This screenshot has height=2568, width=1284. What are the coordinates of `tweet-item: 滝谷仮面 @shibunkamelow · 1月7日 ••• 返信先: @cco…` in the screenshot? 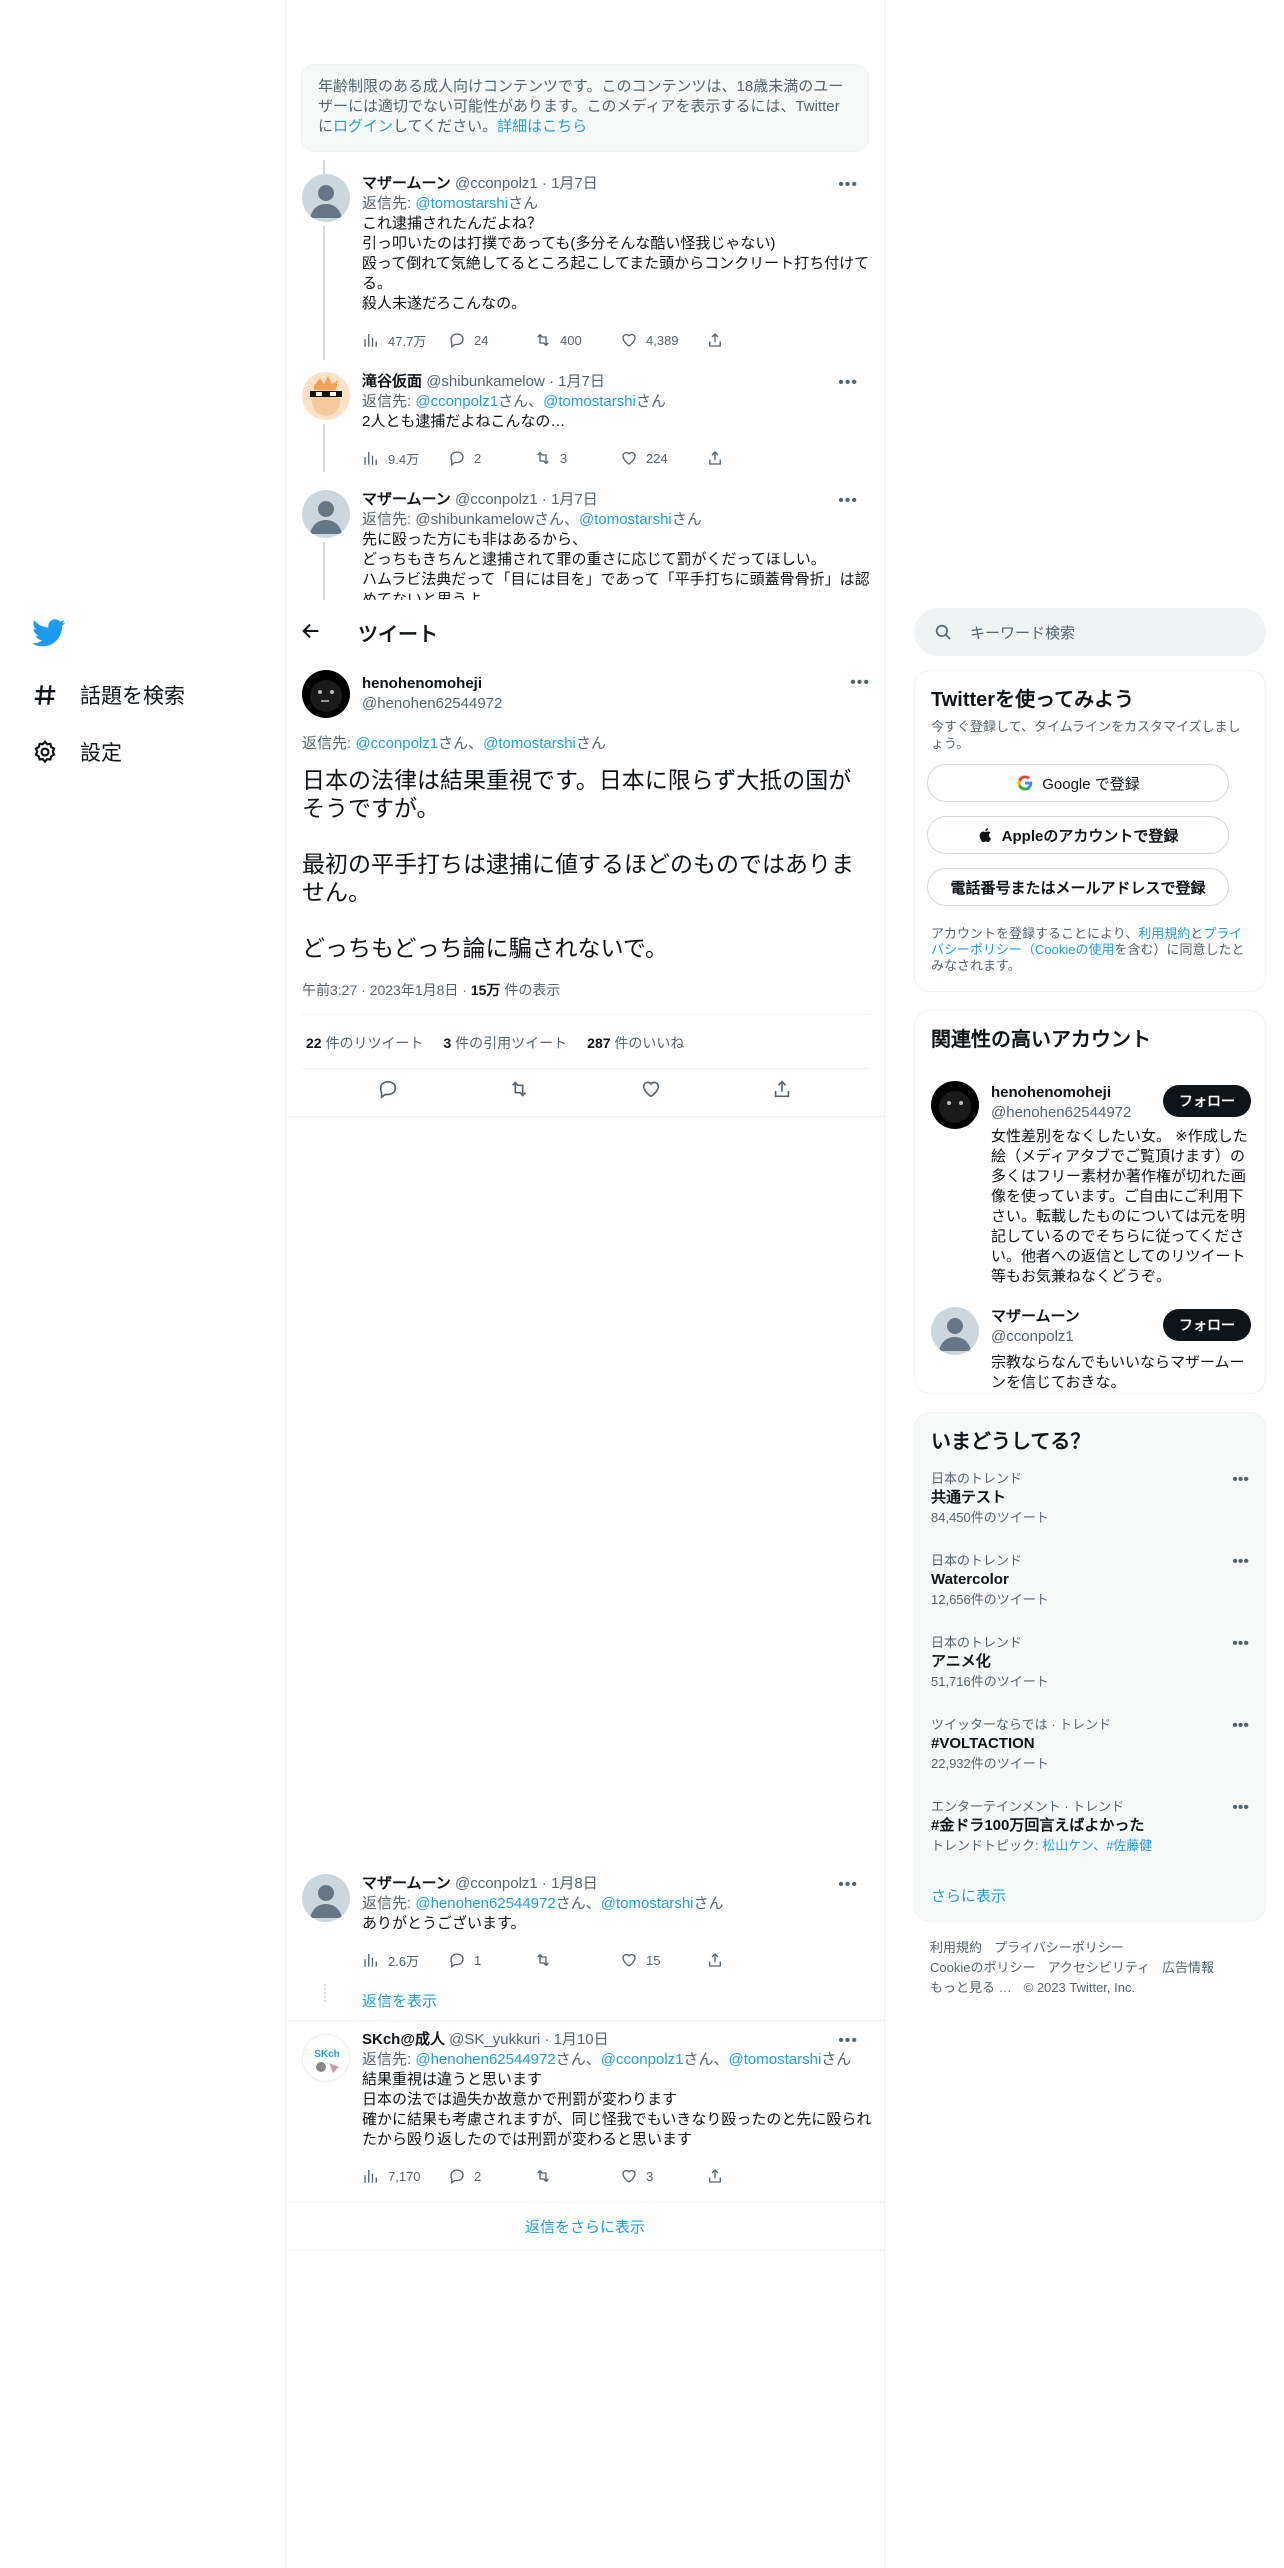 It's located at (585, 422).